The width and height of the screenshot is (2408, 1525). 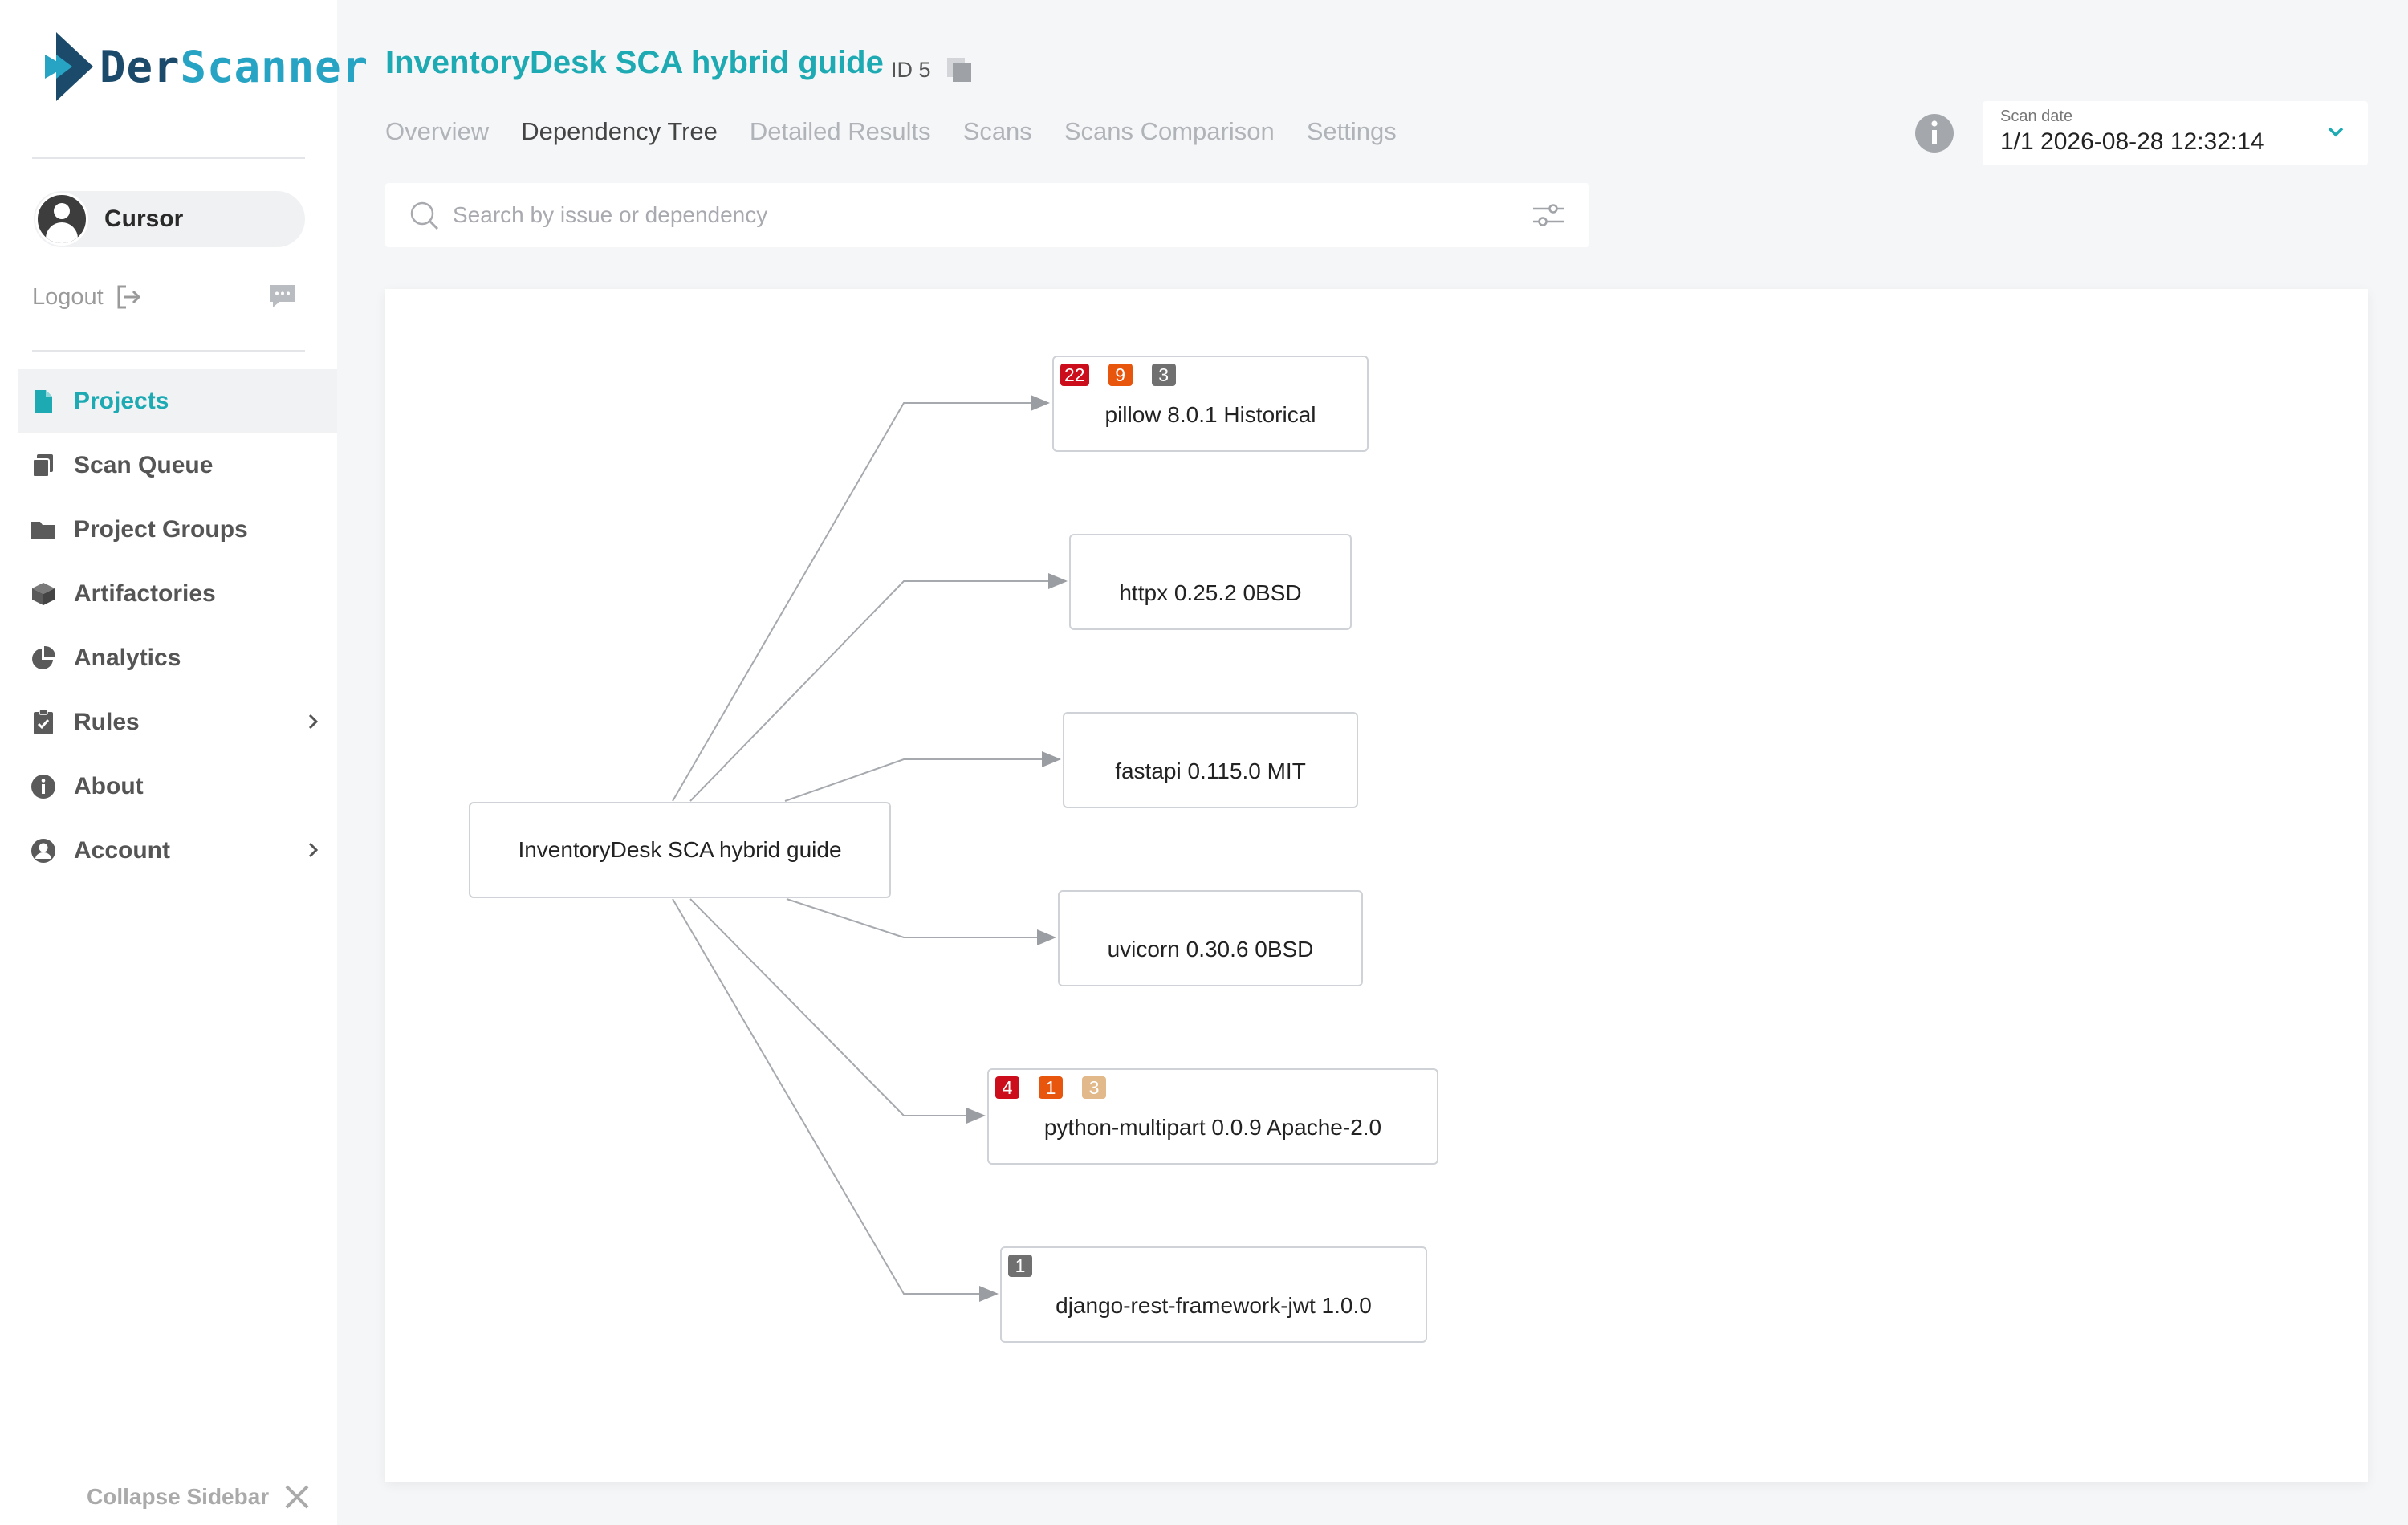 I want to click on tree-node-label: django-rest-framework-jwt 1.0.0, so click(x=1214, y=1306).